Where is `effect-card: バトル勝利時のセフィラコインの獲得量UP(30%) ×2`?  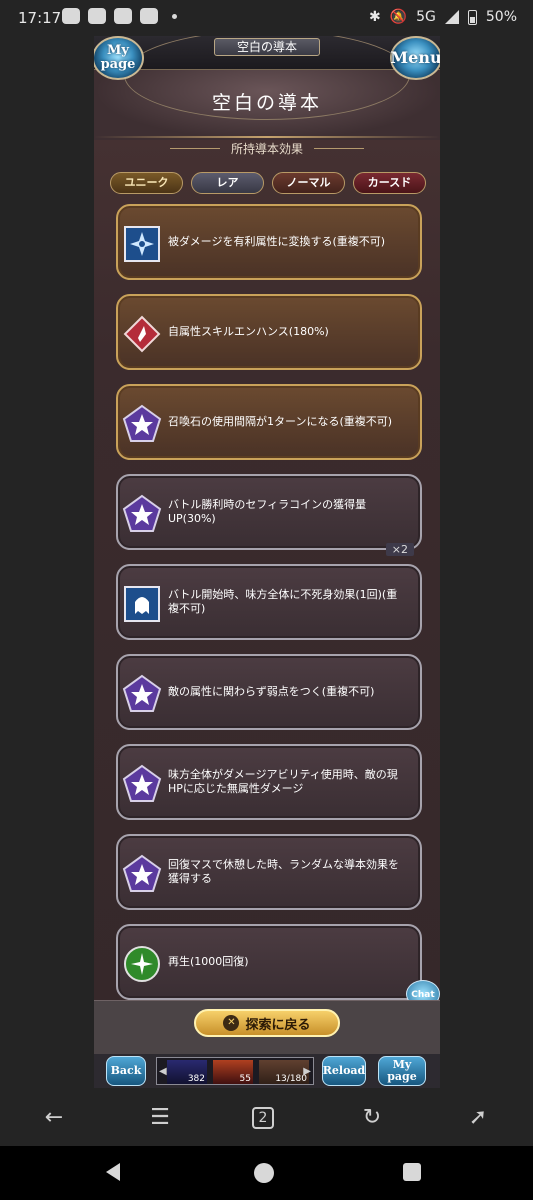 effect-card: バトル勝利時のセフィラコインの獲得量UP(30%) ×2 is located at coordinates (269, 515).